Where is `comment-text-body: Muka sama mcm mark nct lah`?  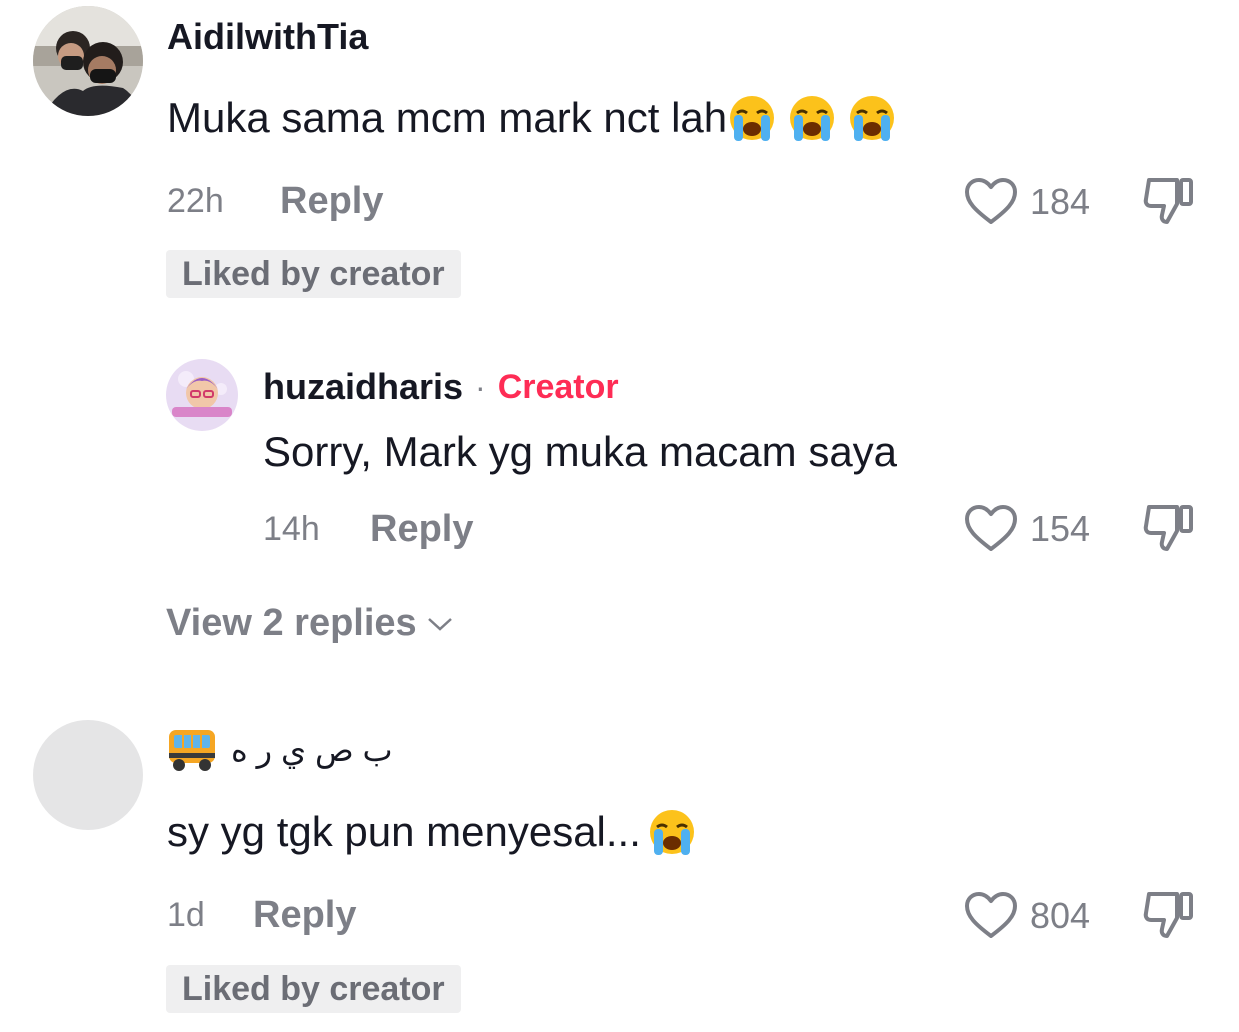 comment-text-body: Muka sama mcm mark nct lah is located at coordinates (447, 117).